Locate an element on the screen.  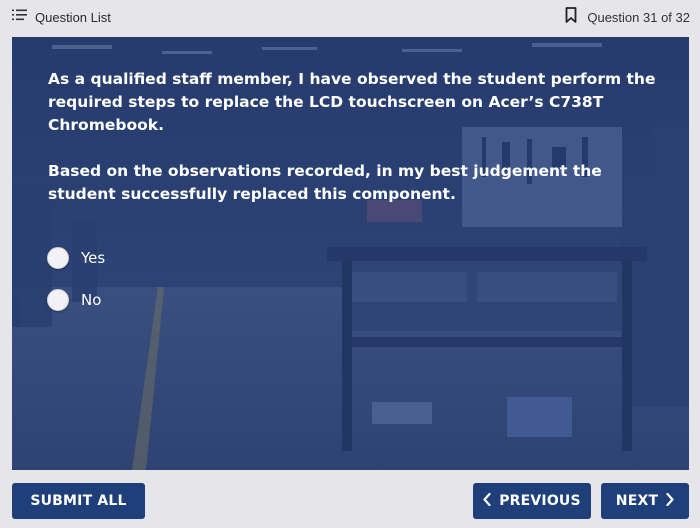
question-list-label: Question List is located at coordinates (73, 17).